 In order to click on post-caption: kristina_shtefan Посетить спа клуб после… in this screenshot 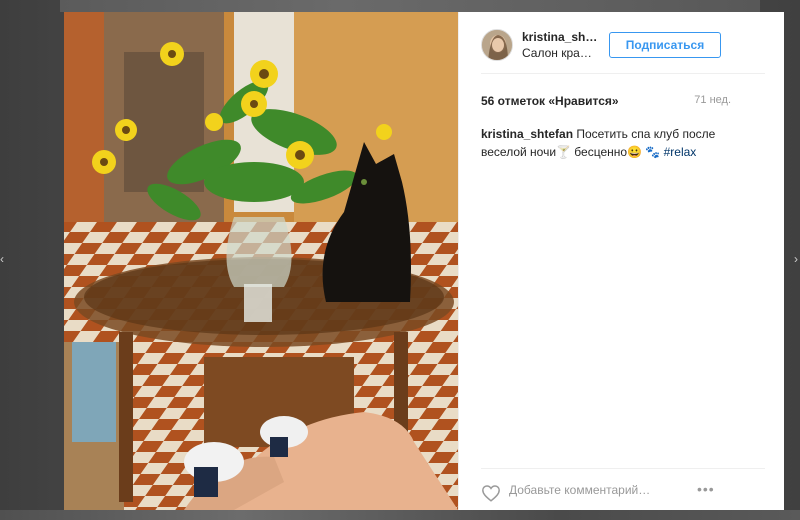, I will do `click(601, 143)`.